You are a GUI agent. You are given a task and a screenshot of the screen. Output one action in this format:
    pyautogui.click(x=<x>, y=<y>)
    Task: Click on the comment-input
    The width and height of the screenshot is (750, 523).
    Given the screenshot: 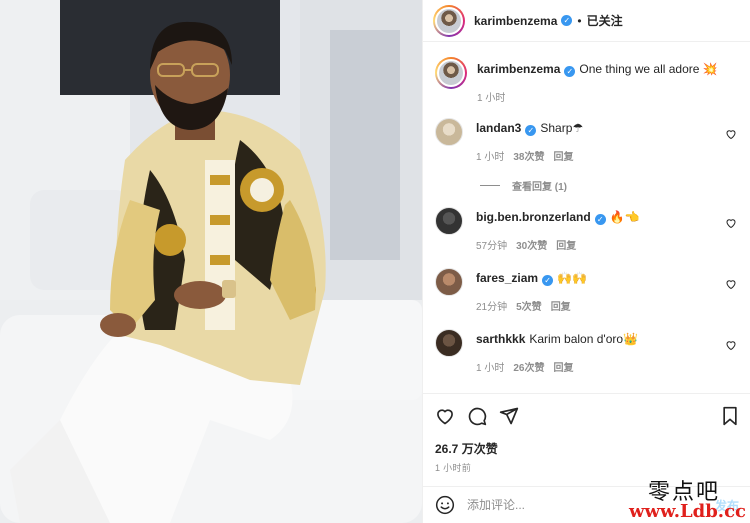 What is the action you would take?
    pyautogui.click(x=557, y=505)
    